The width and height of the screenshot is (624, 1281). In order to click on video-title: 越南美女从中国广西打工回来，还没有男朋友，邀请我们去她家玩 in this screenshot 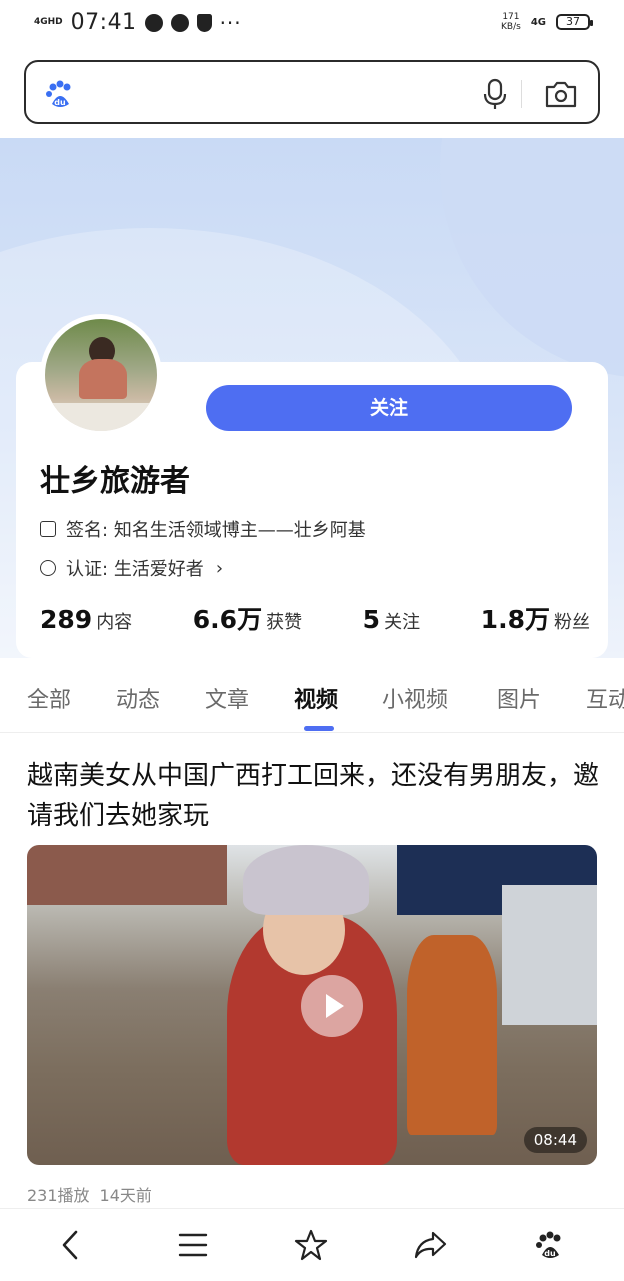, I will do `click(313, 796)`.